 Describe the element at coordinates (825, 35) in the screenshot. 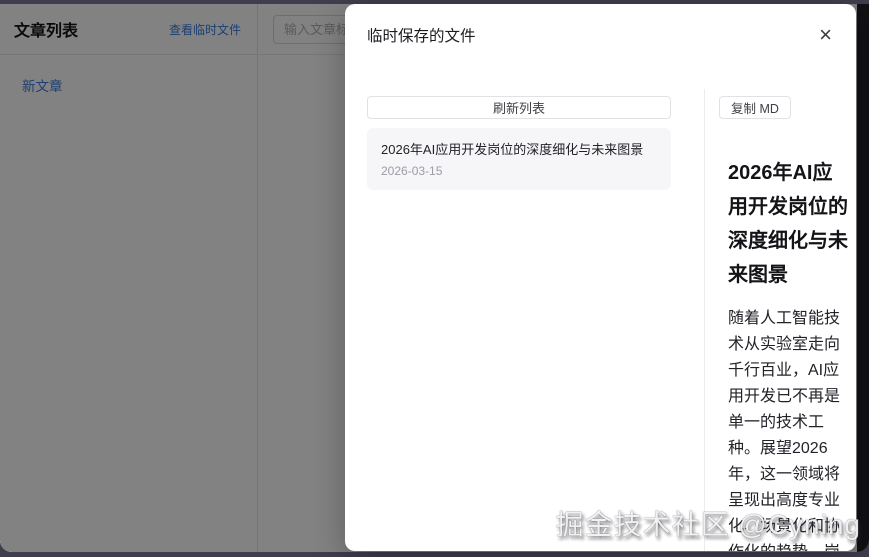

I see `close-icon: ×` at that location.